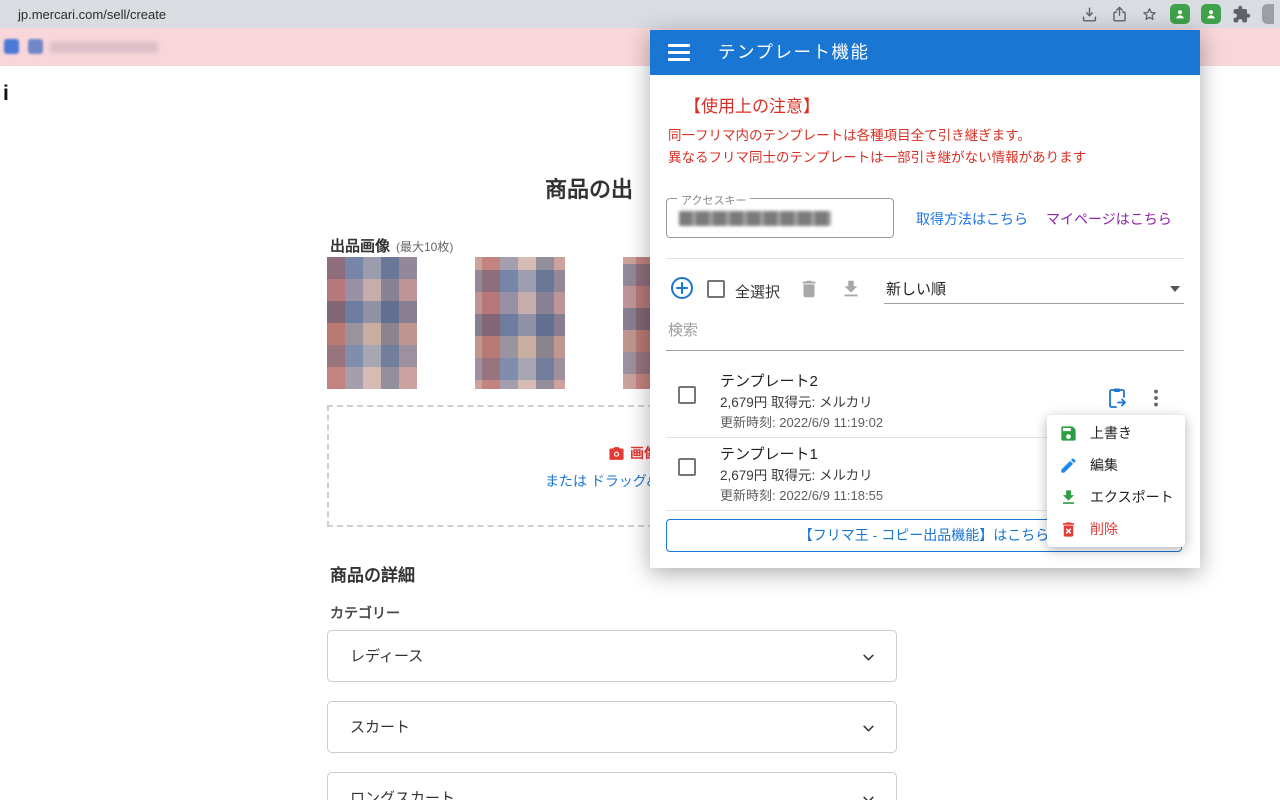  What do you see at coordinates (612, 656) in the screenshot?
I see `category-select-level1: レディース` at bounding box center [612, 656].